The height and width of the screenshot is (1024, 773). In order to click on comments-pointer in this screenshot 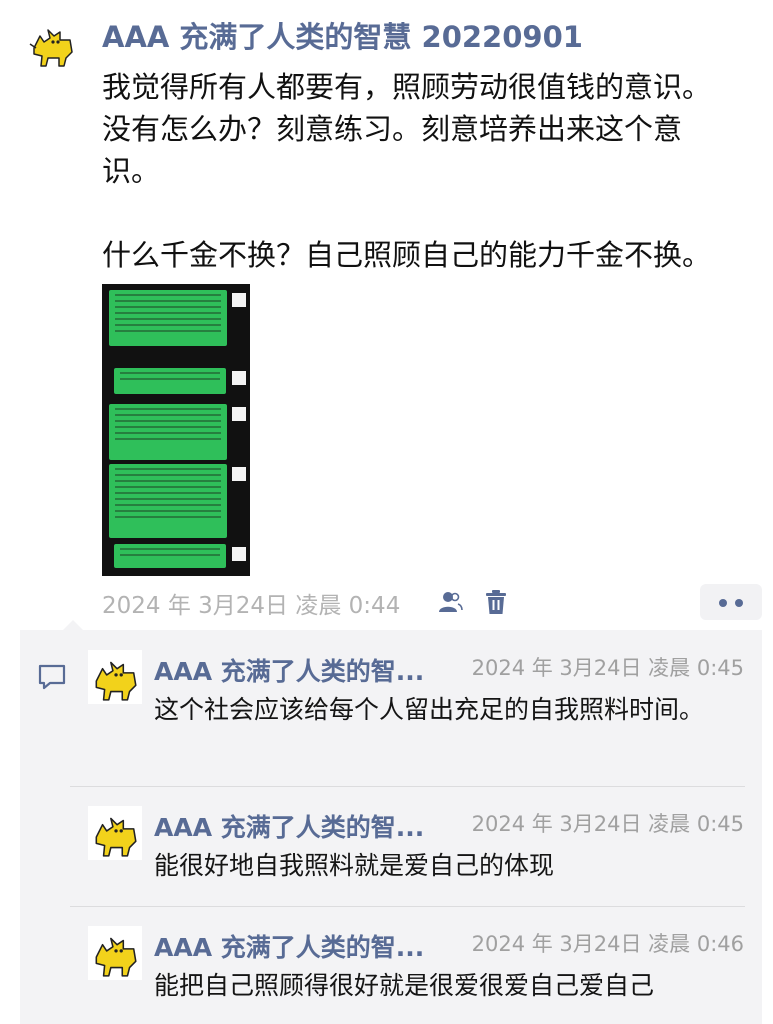, I will do `click(73, 625)`.